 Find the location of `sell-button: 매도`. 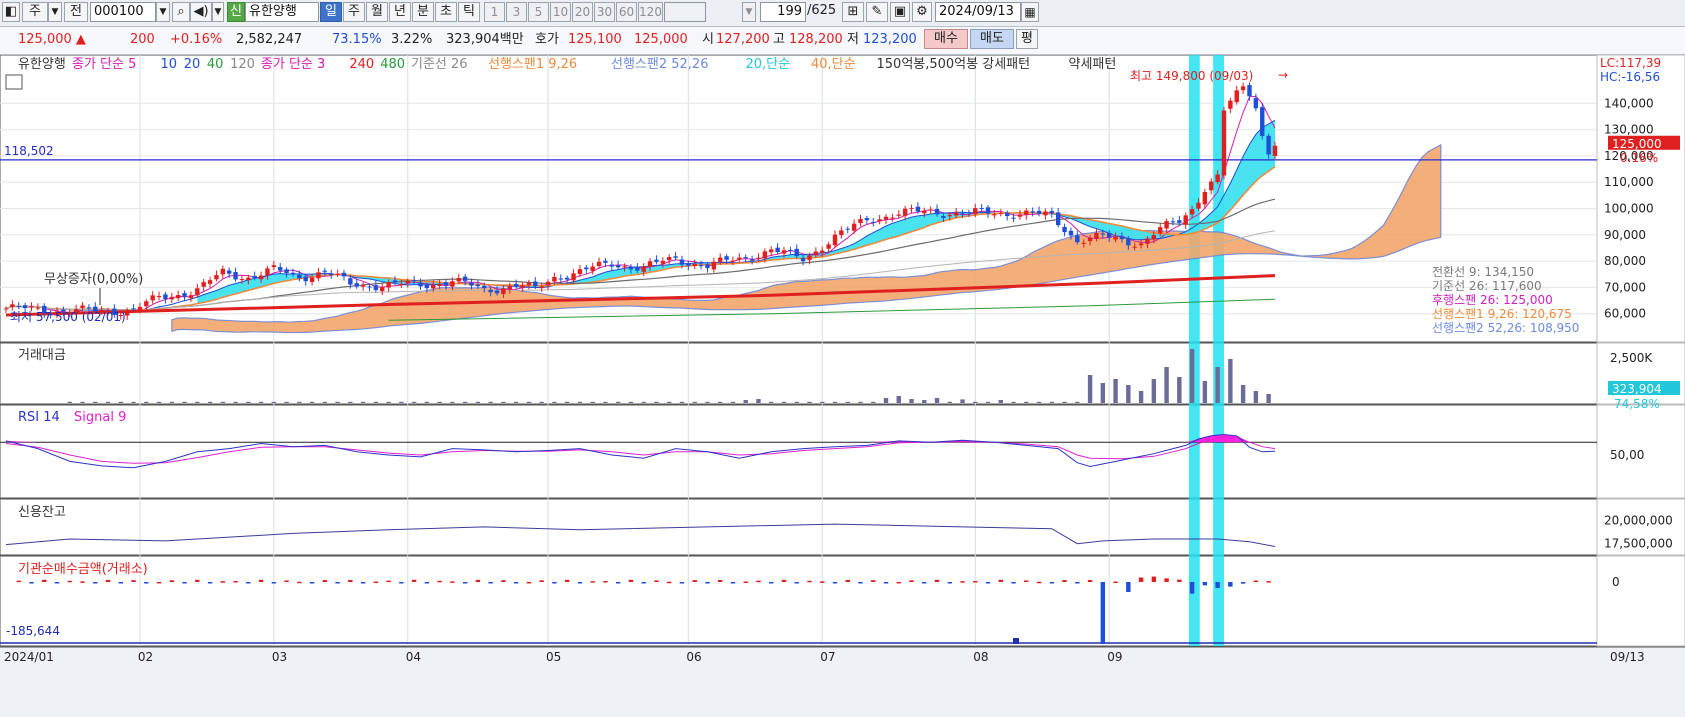

sell-button: 매도 is located at coordinates (992, 39).